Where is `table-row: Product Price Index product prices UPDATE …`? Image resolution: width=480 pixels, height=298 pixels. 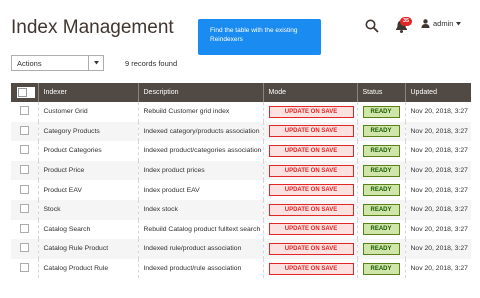
table-row: Product Price Index product prices UPDATE … is located at coordinates (241, 170).